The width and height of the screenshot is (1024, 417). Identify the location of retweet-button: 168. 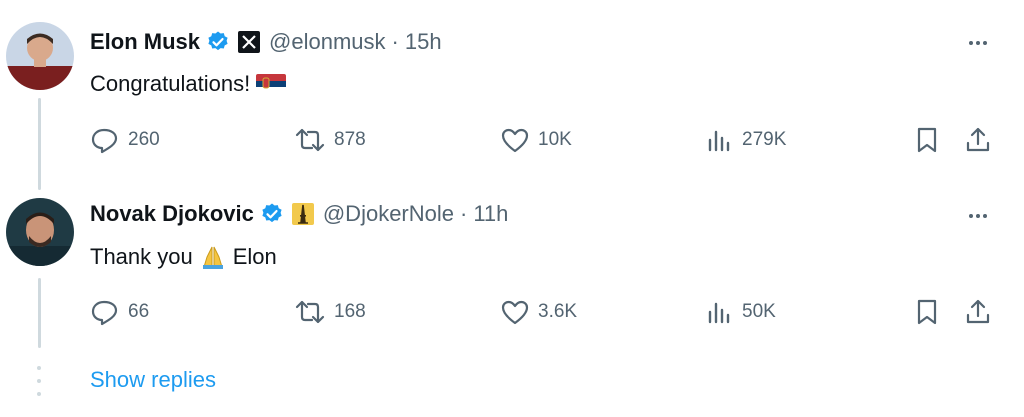
(330, 312).